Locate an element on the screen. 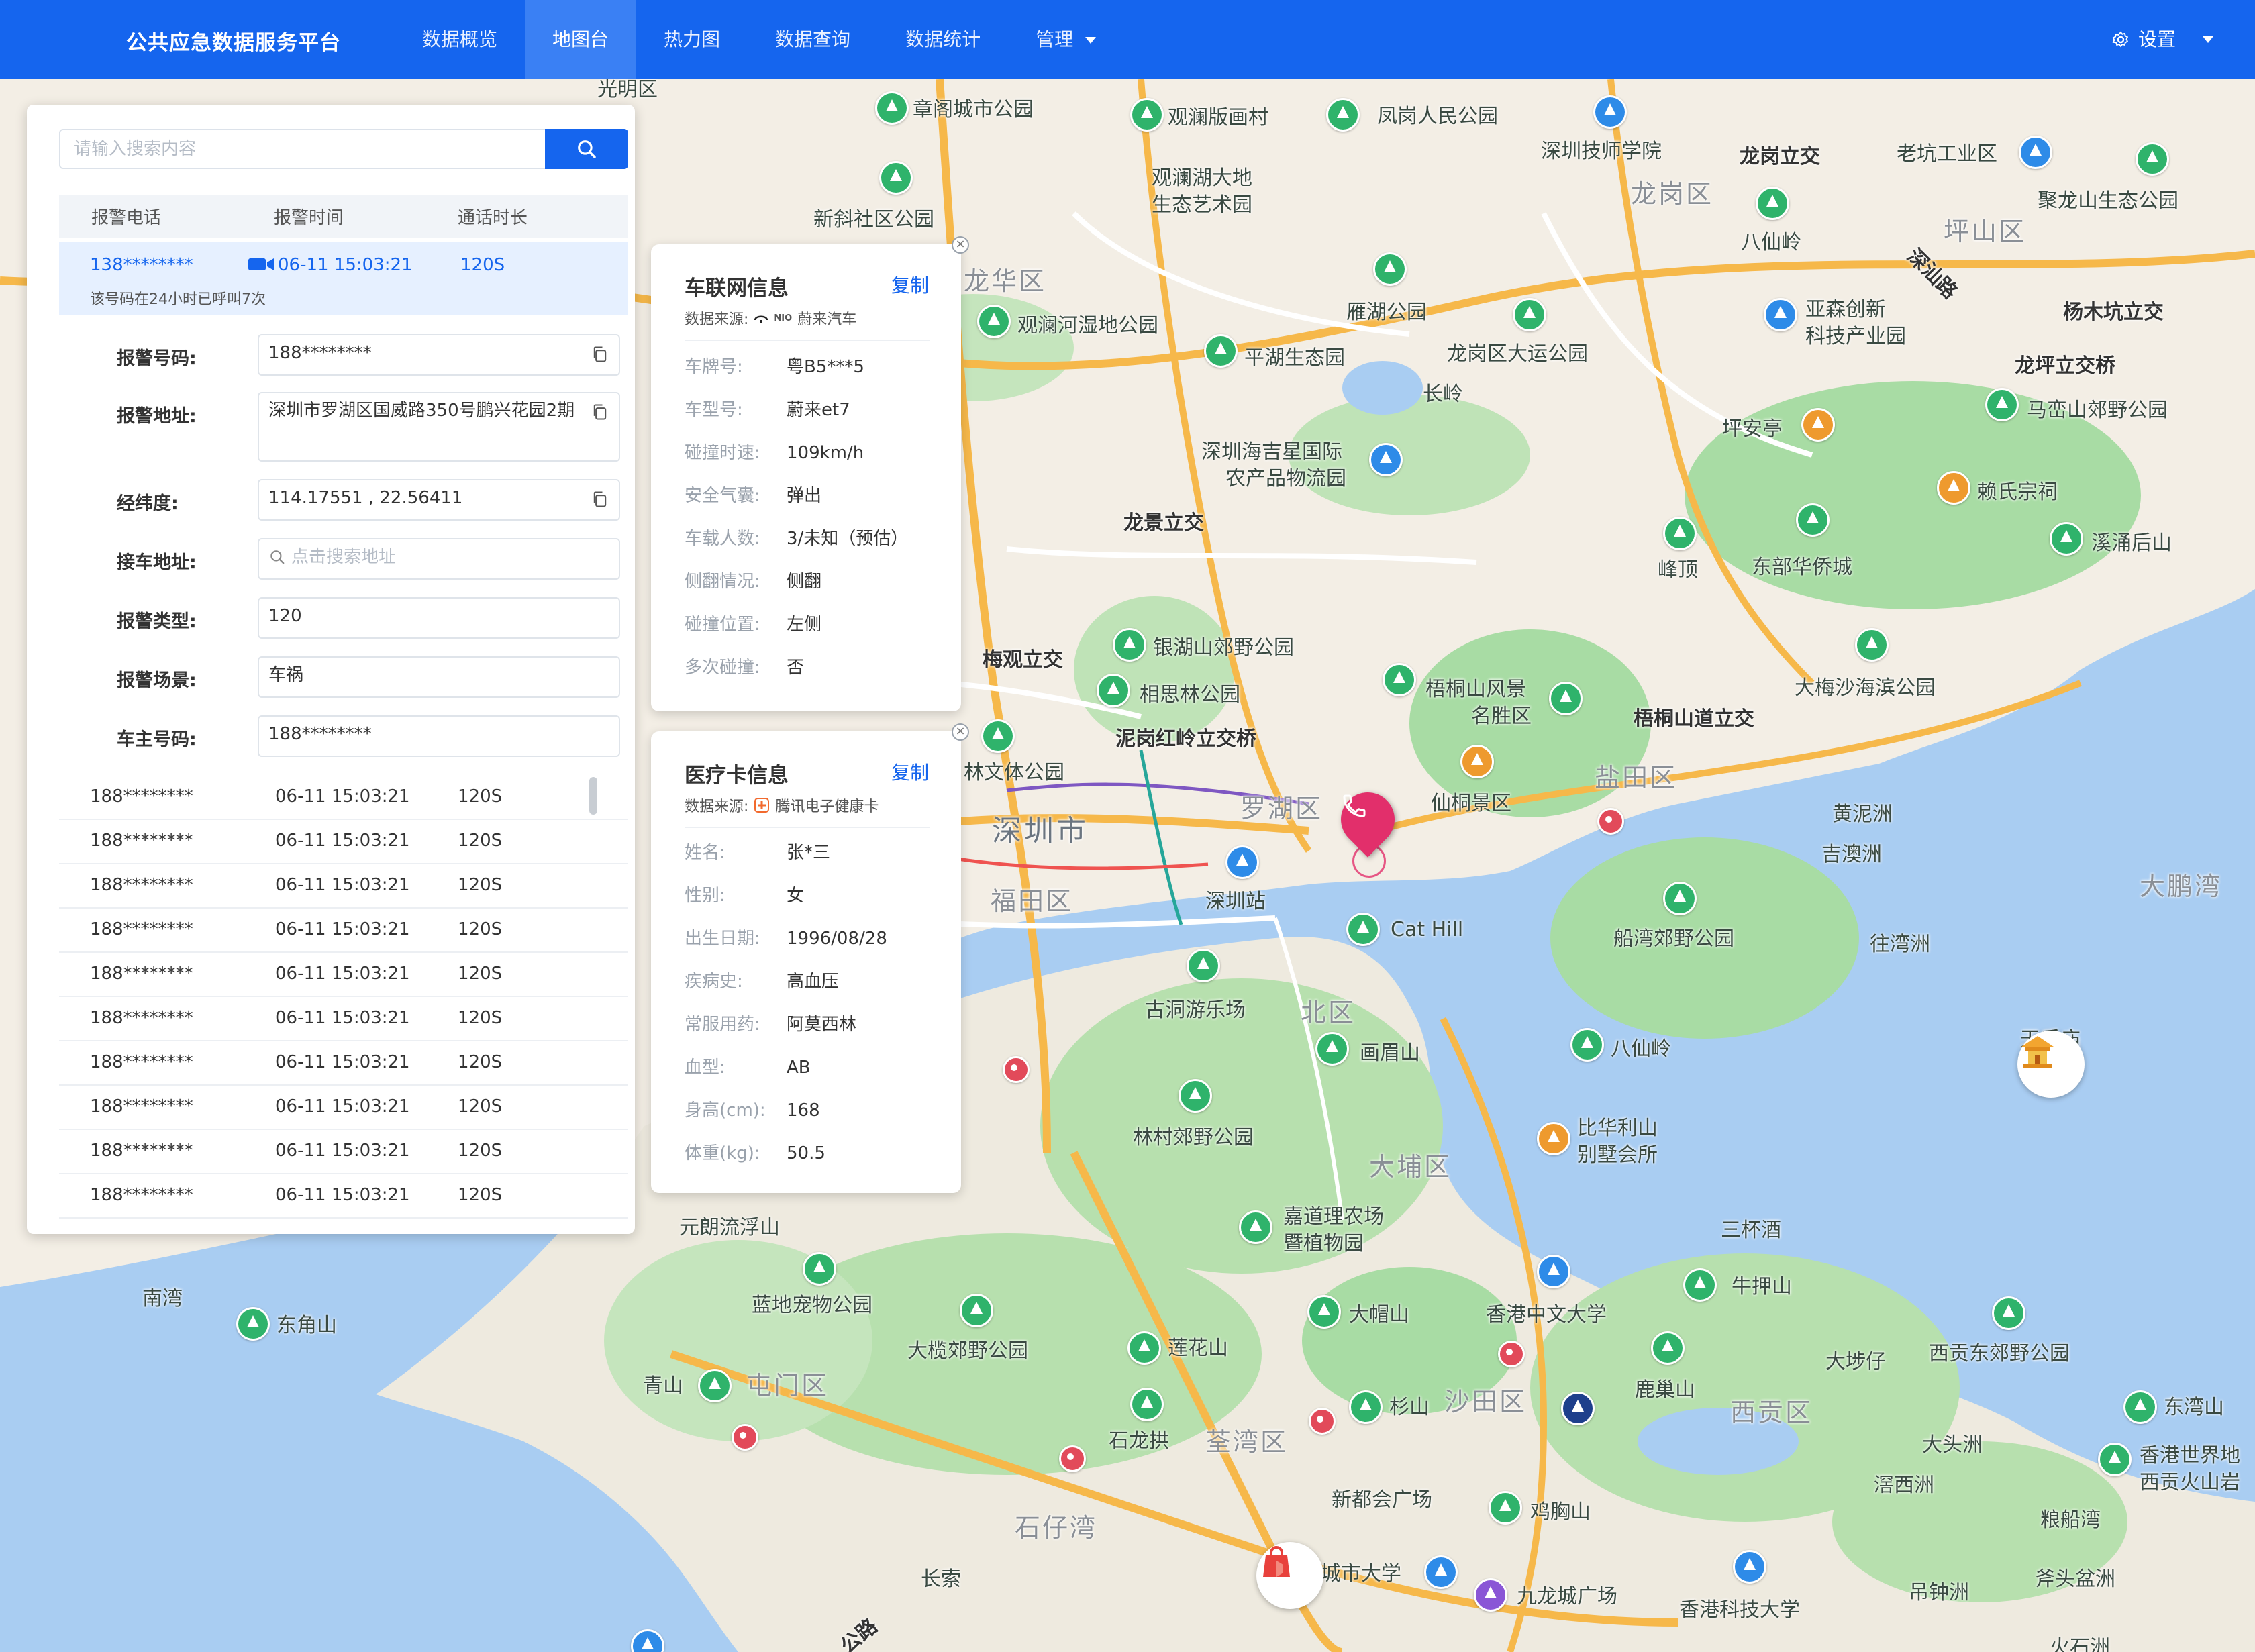 This screenshot has height=1652, width=2255. menu-item-query: 数据查询 is located at coordinates (813, 39).